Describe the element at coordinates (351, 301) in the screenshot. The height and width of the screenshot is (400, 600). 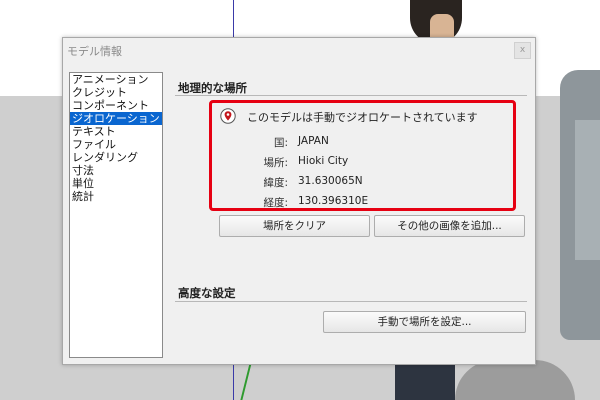
I see `advanced-section-divider` at that location.